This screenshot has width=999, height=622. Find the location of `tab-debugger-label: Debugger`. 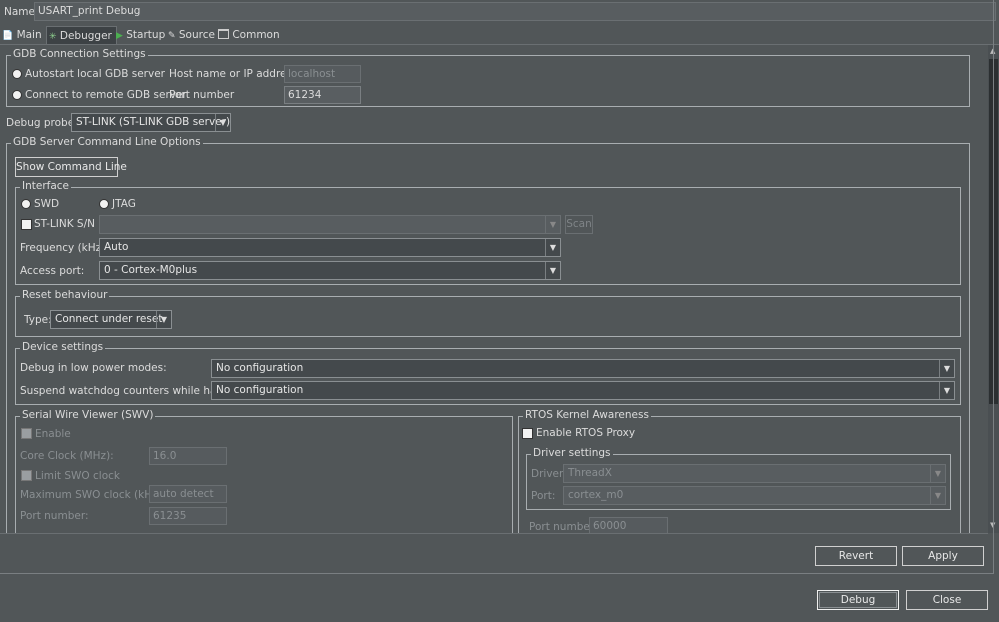

tab-debugger-label: Debugger is located at coordinates (85, 36).